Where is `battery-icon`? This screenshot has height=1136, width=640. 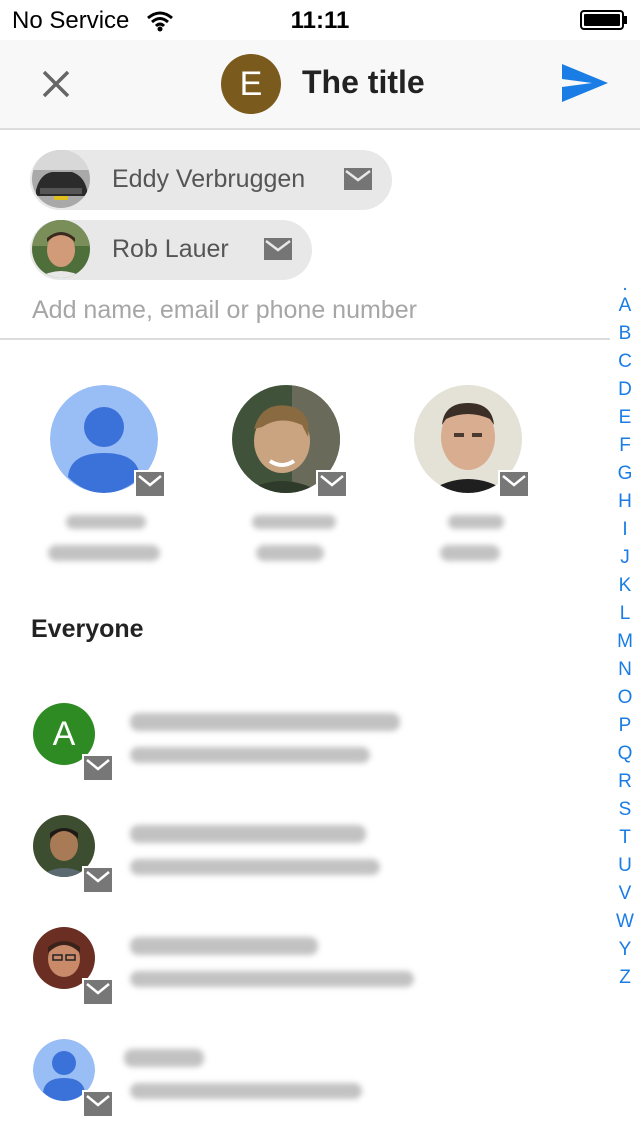 battery-icon is located at coordinates (603, 20).